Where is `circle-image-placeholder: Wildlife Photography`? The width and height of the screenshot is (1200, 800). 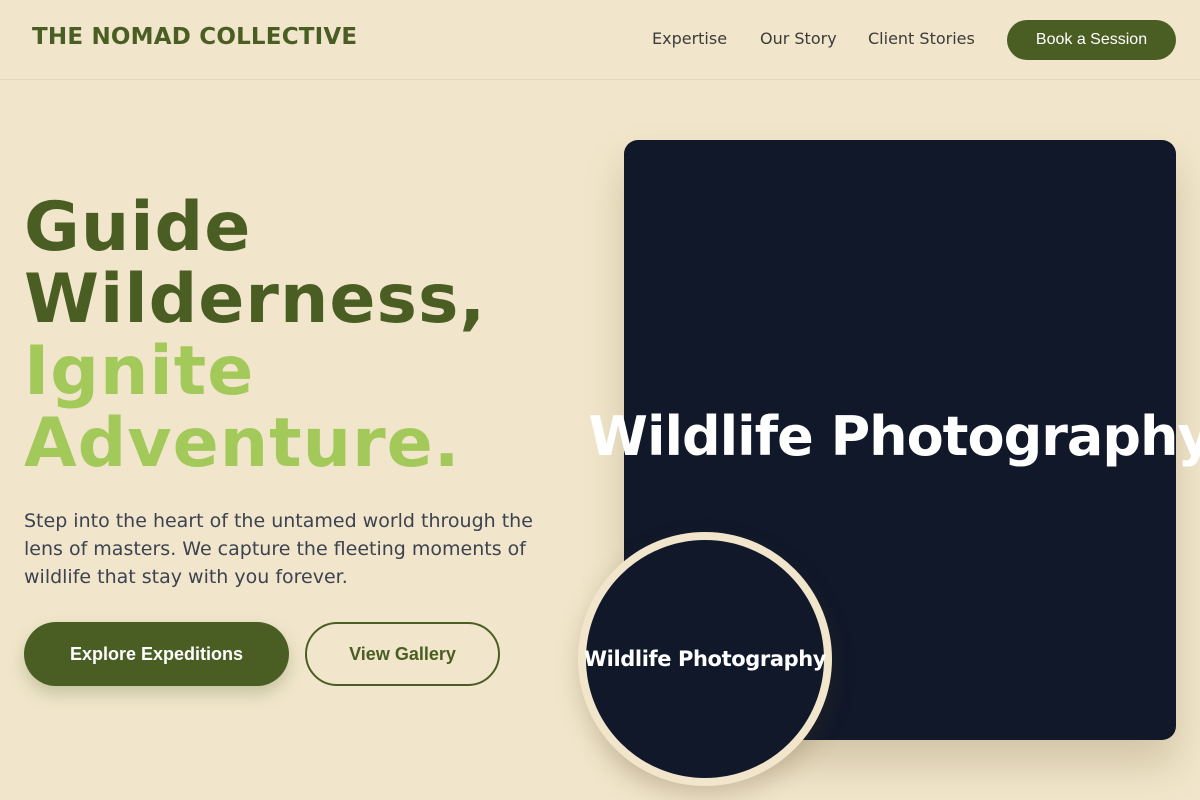
circle-image-placeholder: Wildlife Photography is located at coordinates (705, 659).